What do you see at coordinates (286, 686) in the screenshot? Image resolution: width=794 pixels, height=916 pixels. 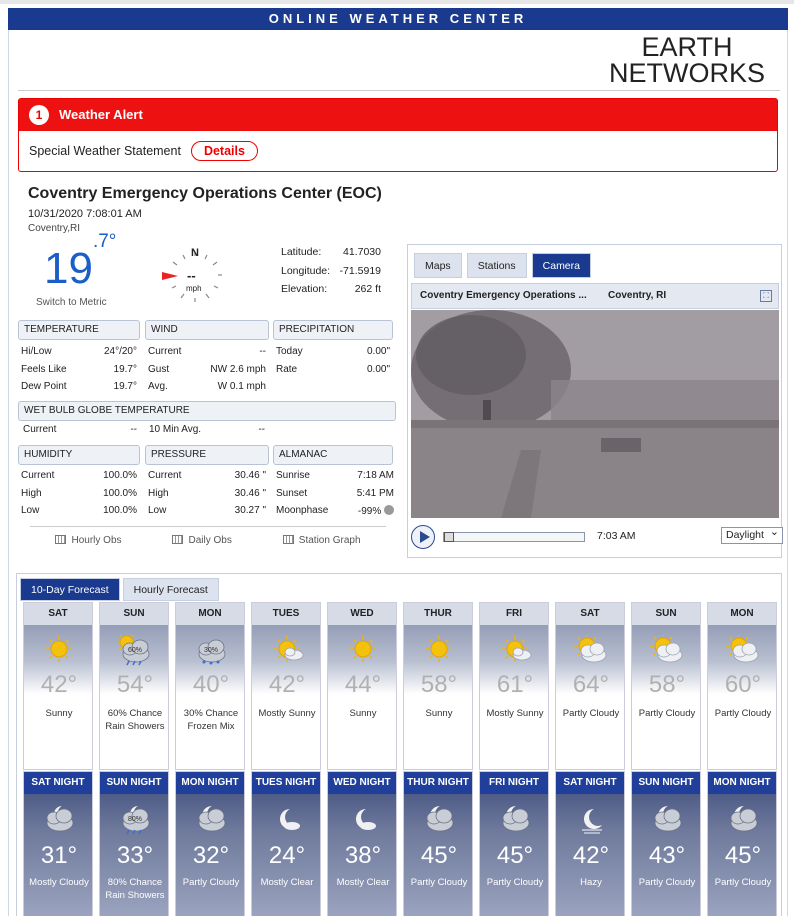 I see `forecast-day-card: TUES 42° Mostly Sunny` at bounding box center [286, 686].